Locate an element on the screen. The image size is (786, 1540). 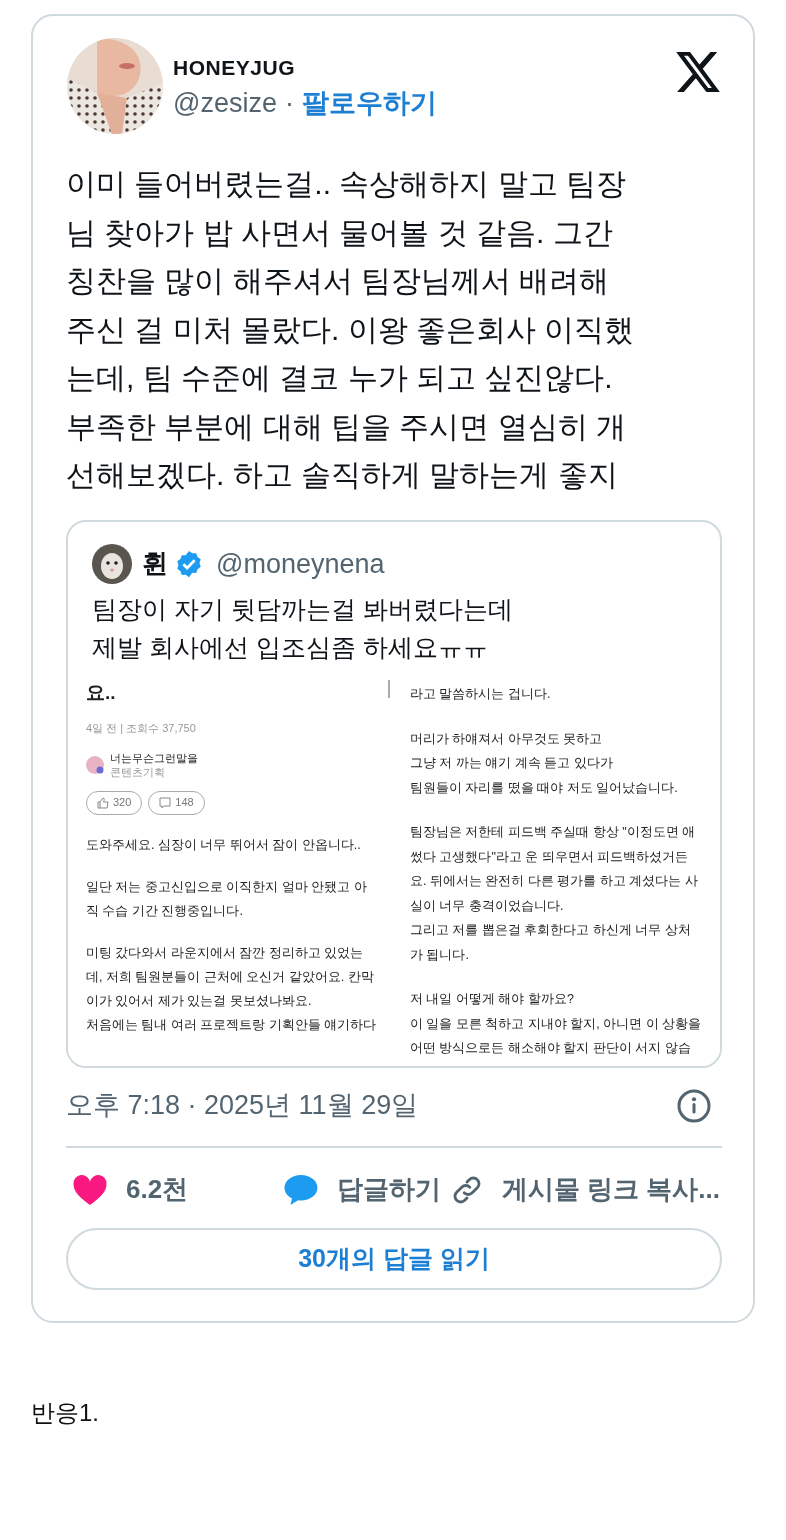
post-paragraph: 머리가 하얘져서 아무것도 못하고 그냥 저 까는 얘기 계속 듣고 있다가 팀원들이 자리를 떴을 때야 저도 일어났습니다. is located at coordinates (544, 763).